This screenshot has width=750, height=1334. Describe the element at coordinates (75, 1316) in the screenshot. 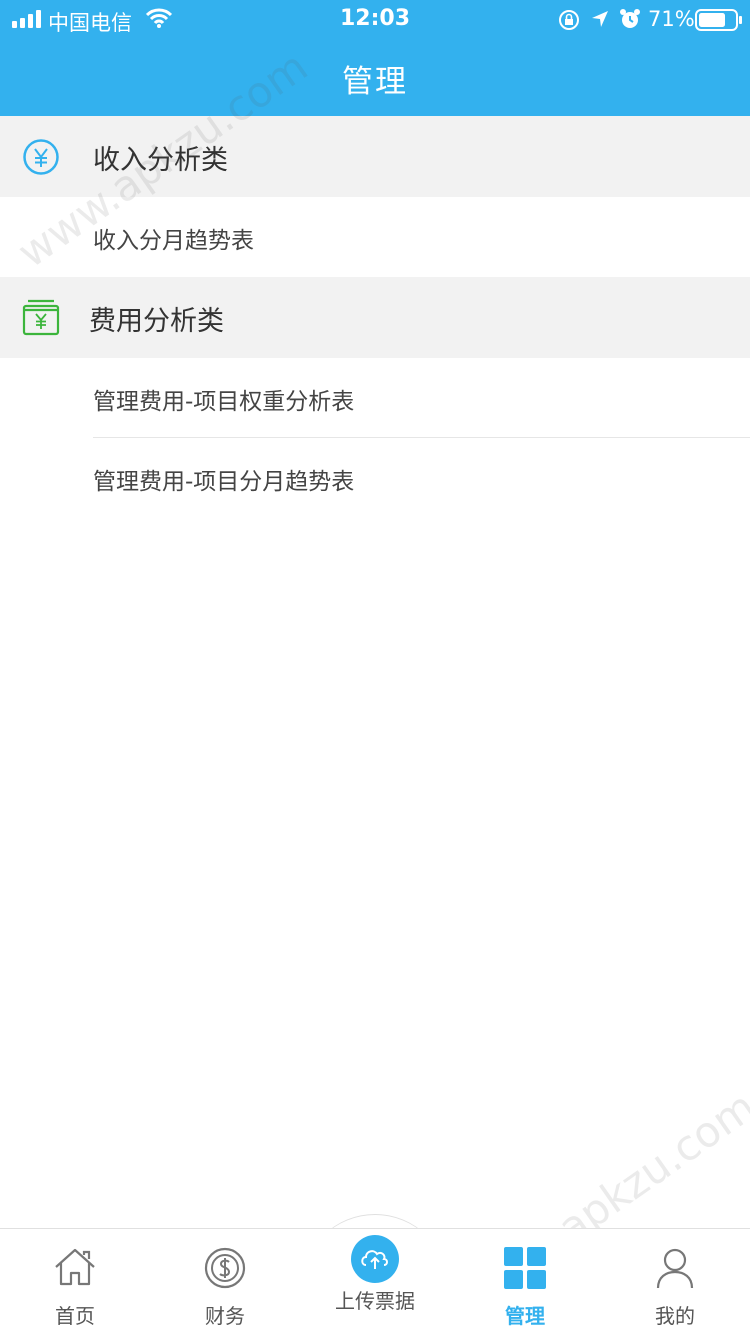

I see `tab-label: 首页` at that location.